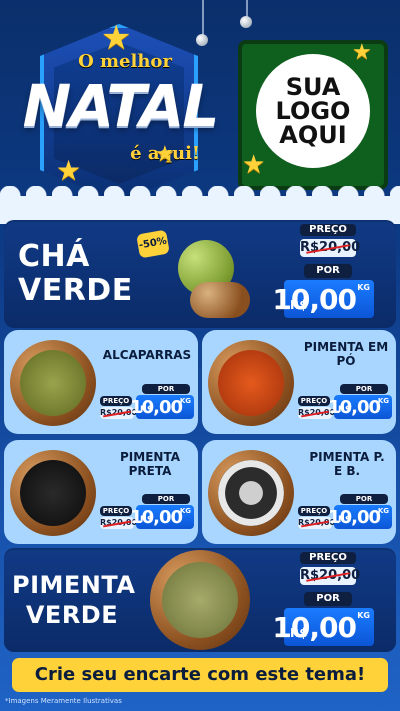  Describe the element at coordinates (313, 87) in the screenshot. I see `logo-line-1: SUA` at that location.